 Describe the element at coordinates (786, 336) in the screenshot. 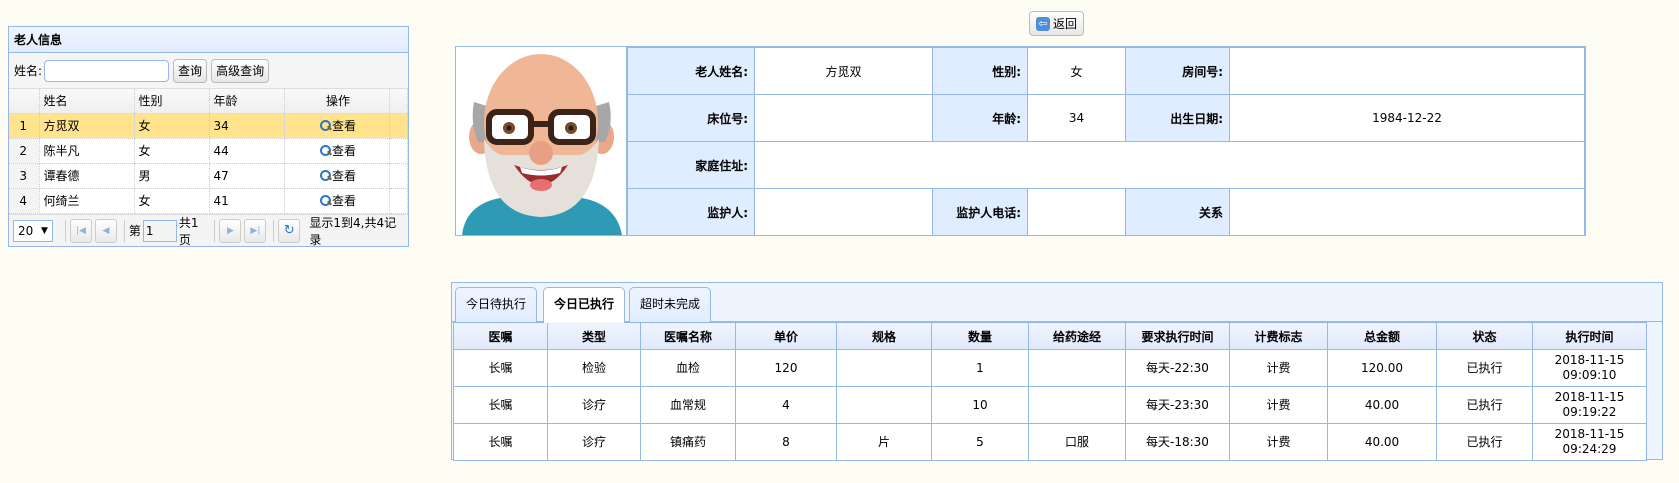

I see `column-header: 单价` at that location.